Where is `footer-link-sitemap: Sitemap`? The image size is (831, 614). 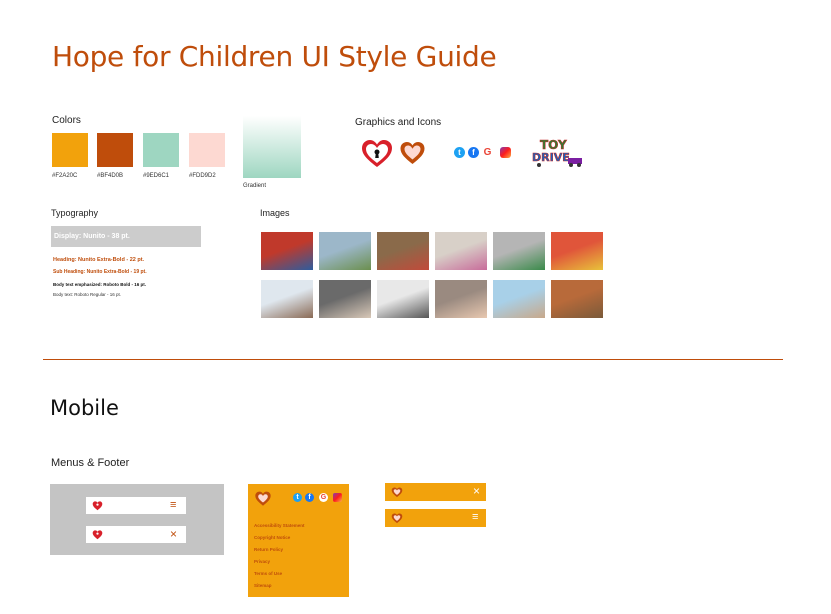 footer-link-sitemap: Sitemap is located at coordinates (263, 585).